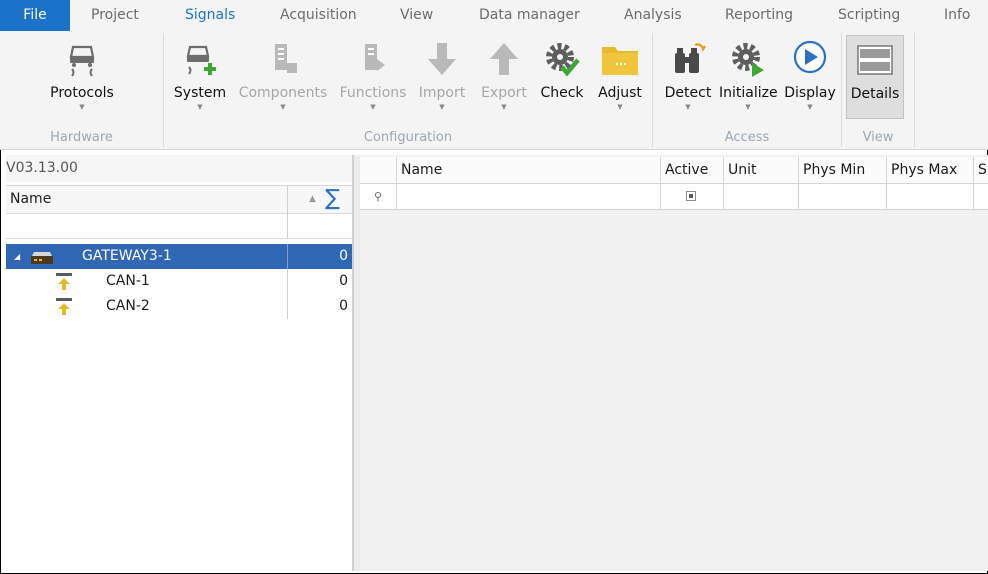 The image size is (988, 574). Describe the element at coordinates (210, 15) in the screenshot. I see `tab-signals: Signals` at that location.